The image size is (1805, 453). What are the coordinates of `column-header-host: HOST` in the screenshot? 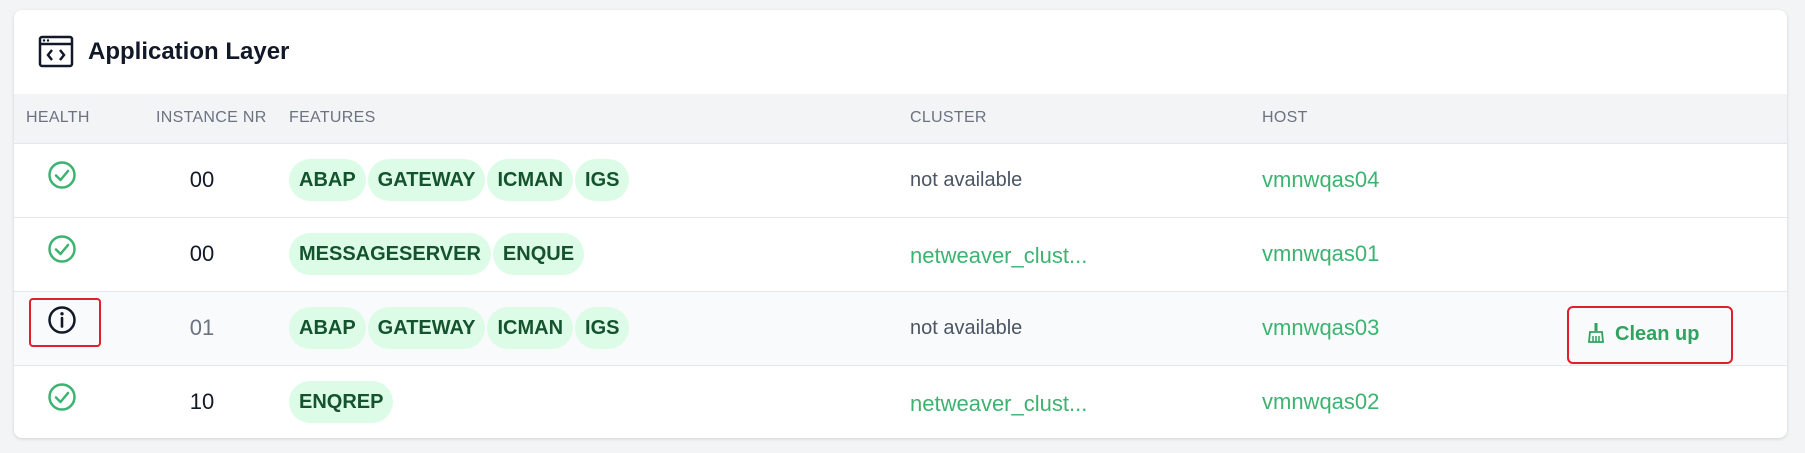 It's located at (1412, 119).